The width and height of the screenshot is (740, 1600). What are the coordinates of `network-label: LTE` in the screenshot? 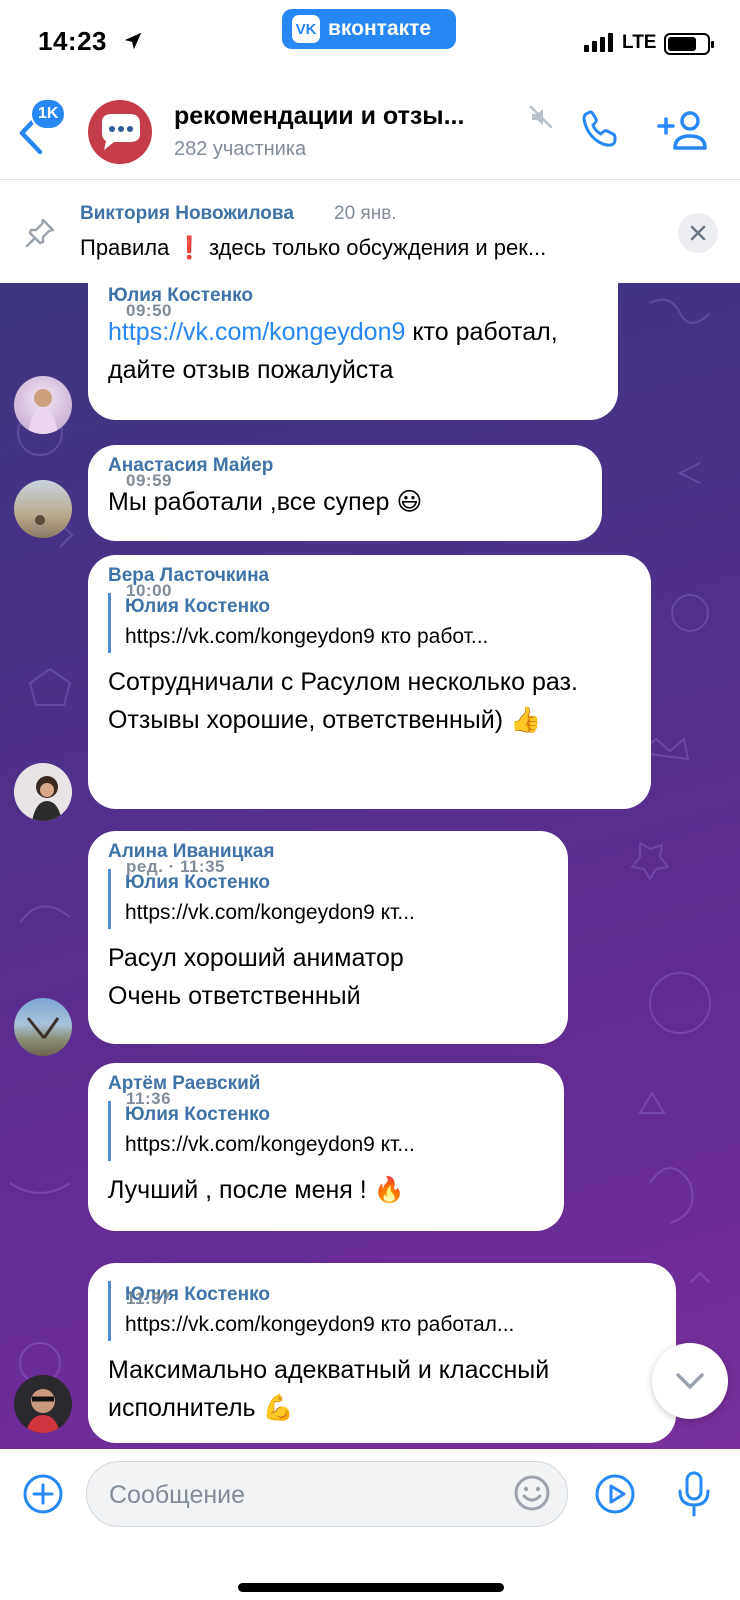 It's located at (639, 42).